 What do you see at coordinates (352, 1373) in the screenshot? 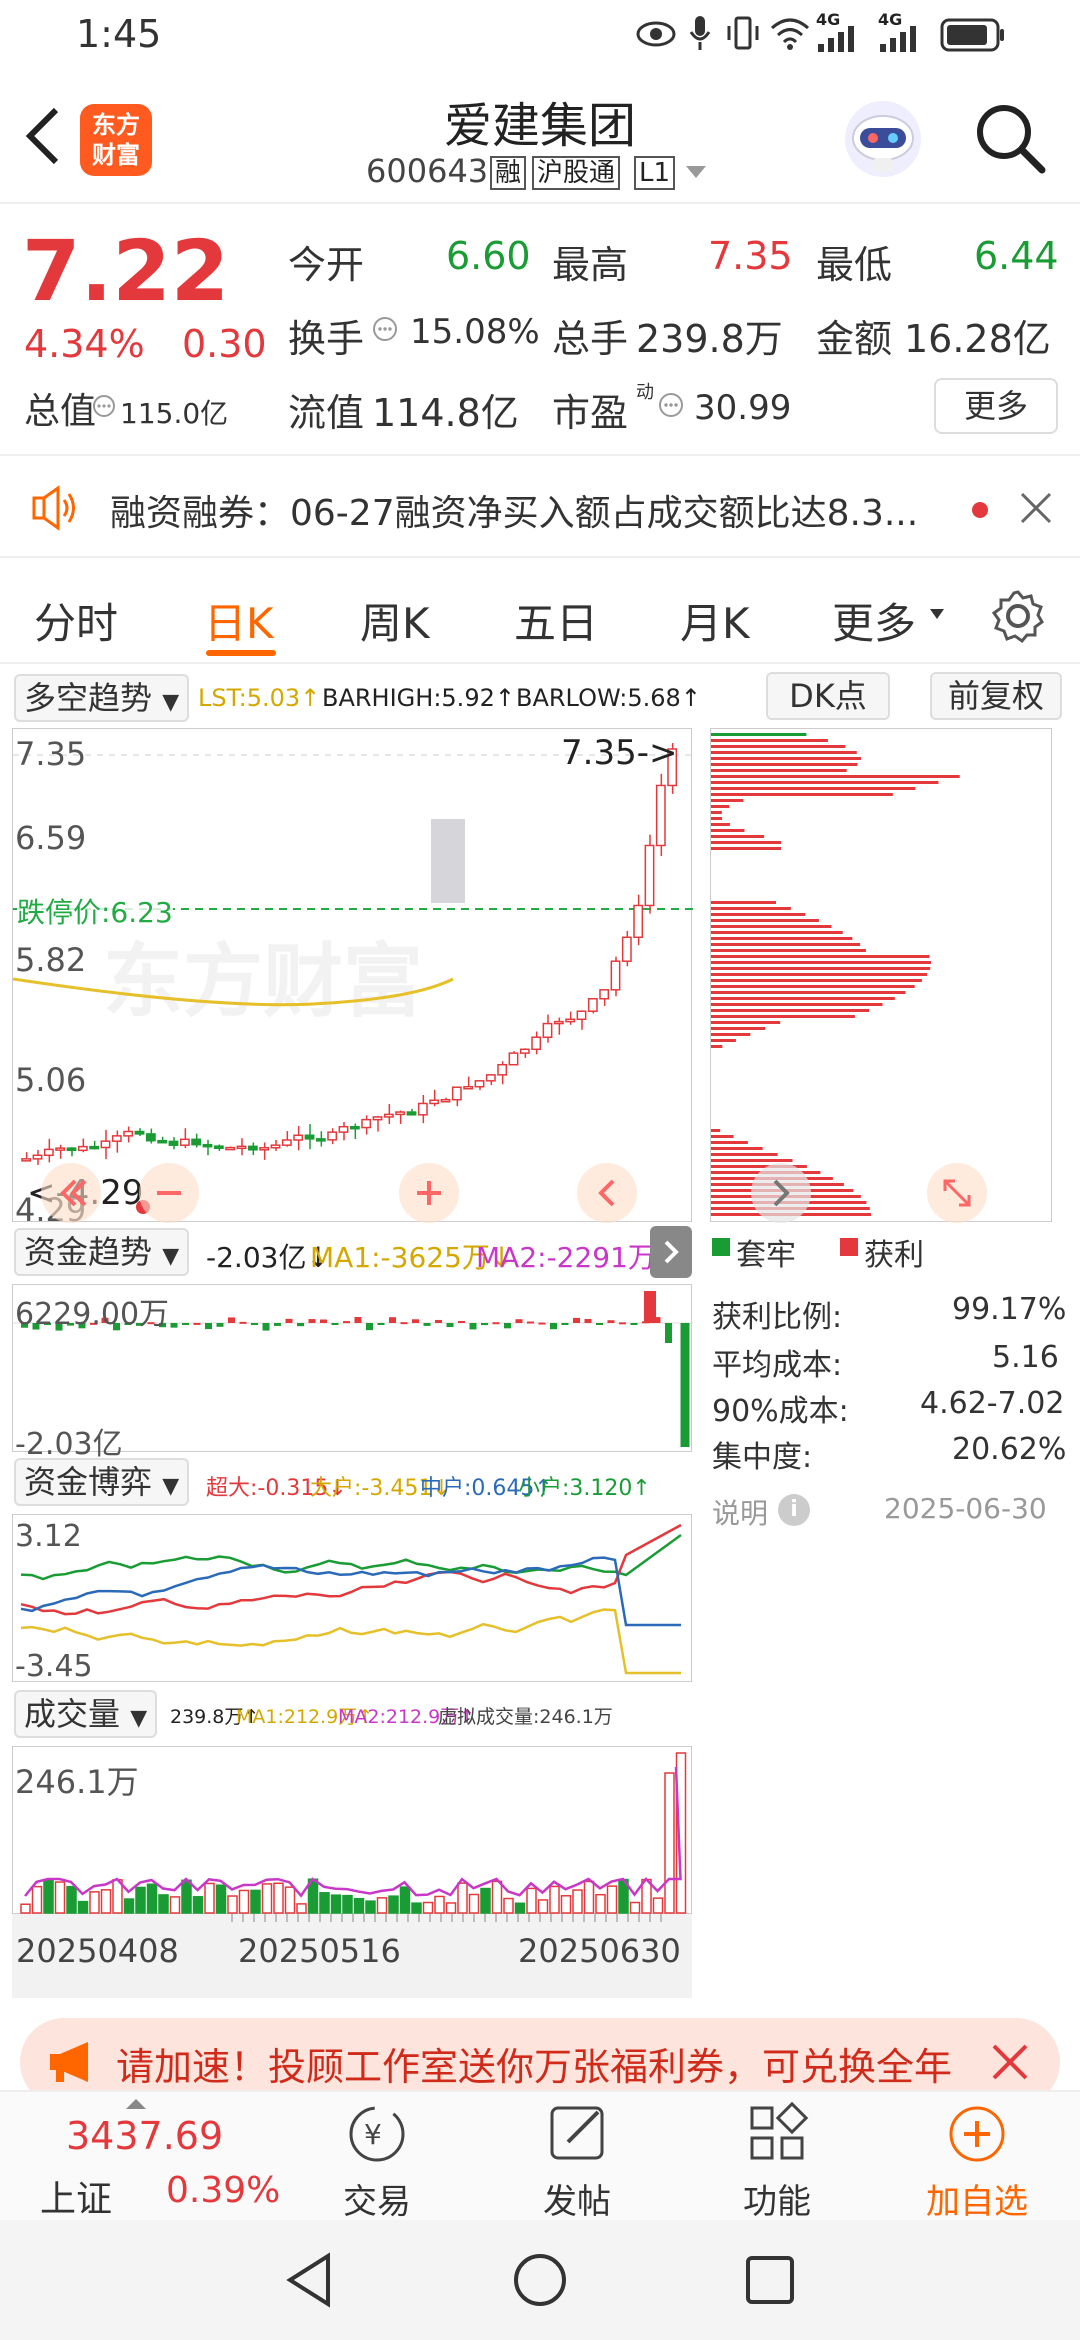
I see `fund-trend-chart: 6229.00万 -2.03亿` at bounding box center [352, 1373].